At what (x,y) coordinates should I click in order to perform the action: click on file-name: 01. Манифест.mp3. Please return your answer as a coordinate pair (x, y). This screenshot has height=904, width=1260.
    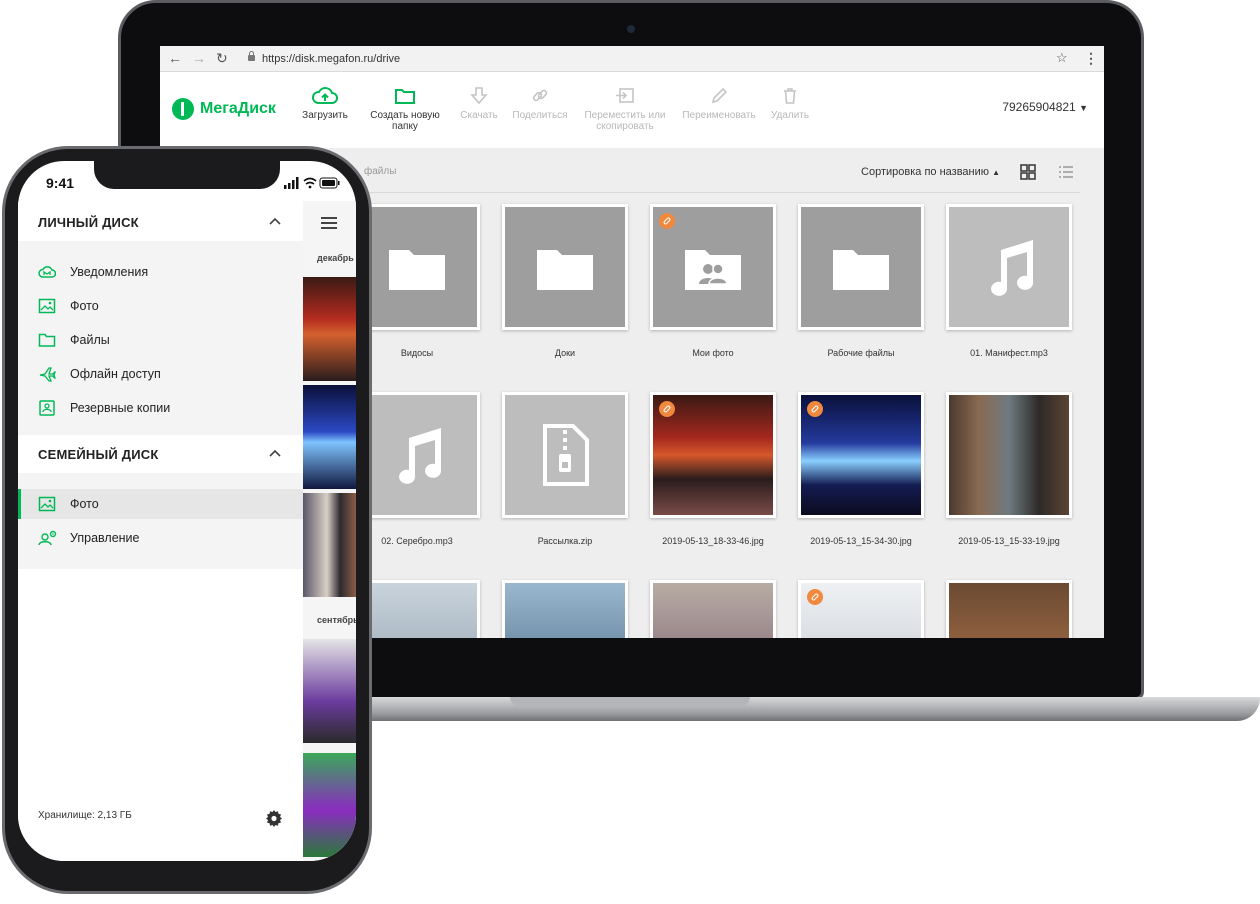
    Looking at the image, I should click on (1009, 353).